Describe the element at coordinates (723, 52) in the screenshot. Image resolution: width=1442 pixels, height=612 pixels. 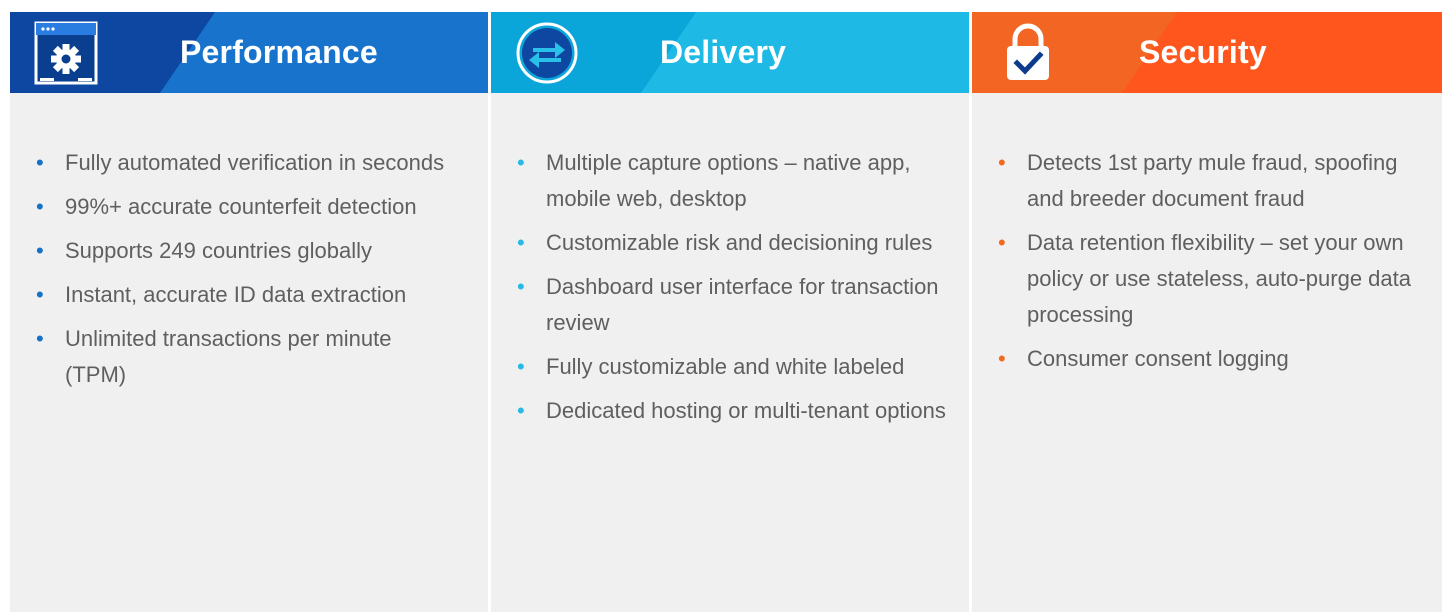
I see `column-title: Delivery` at that location.